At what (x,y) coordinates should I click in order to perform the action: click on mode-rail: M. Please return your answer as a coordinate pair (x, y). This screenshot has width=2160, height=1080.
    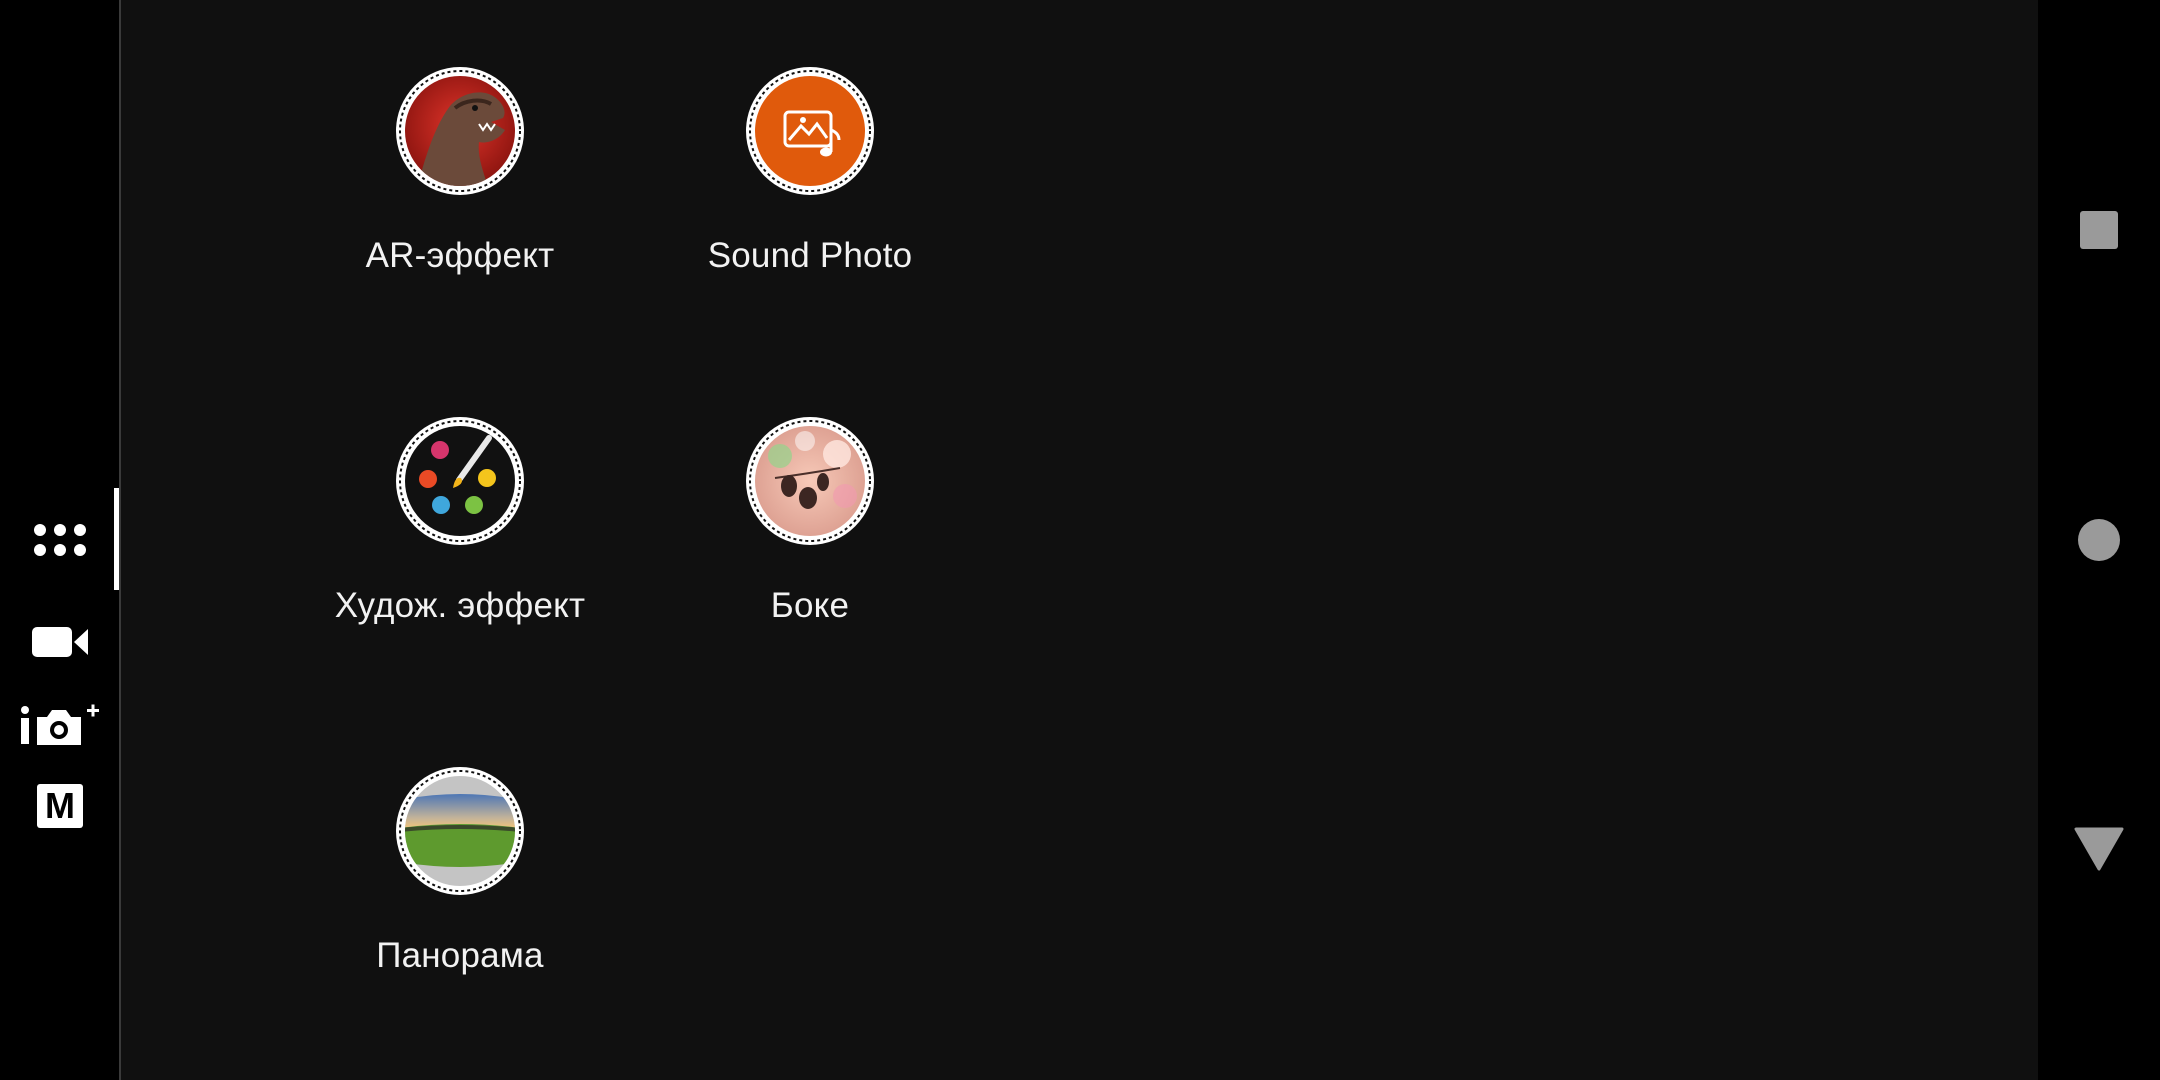
    Looking at the image, I should click on (60, 540).